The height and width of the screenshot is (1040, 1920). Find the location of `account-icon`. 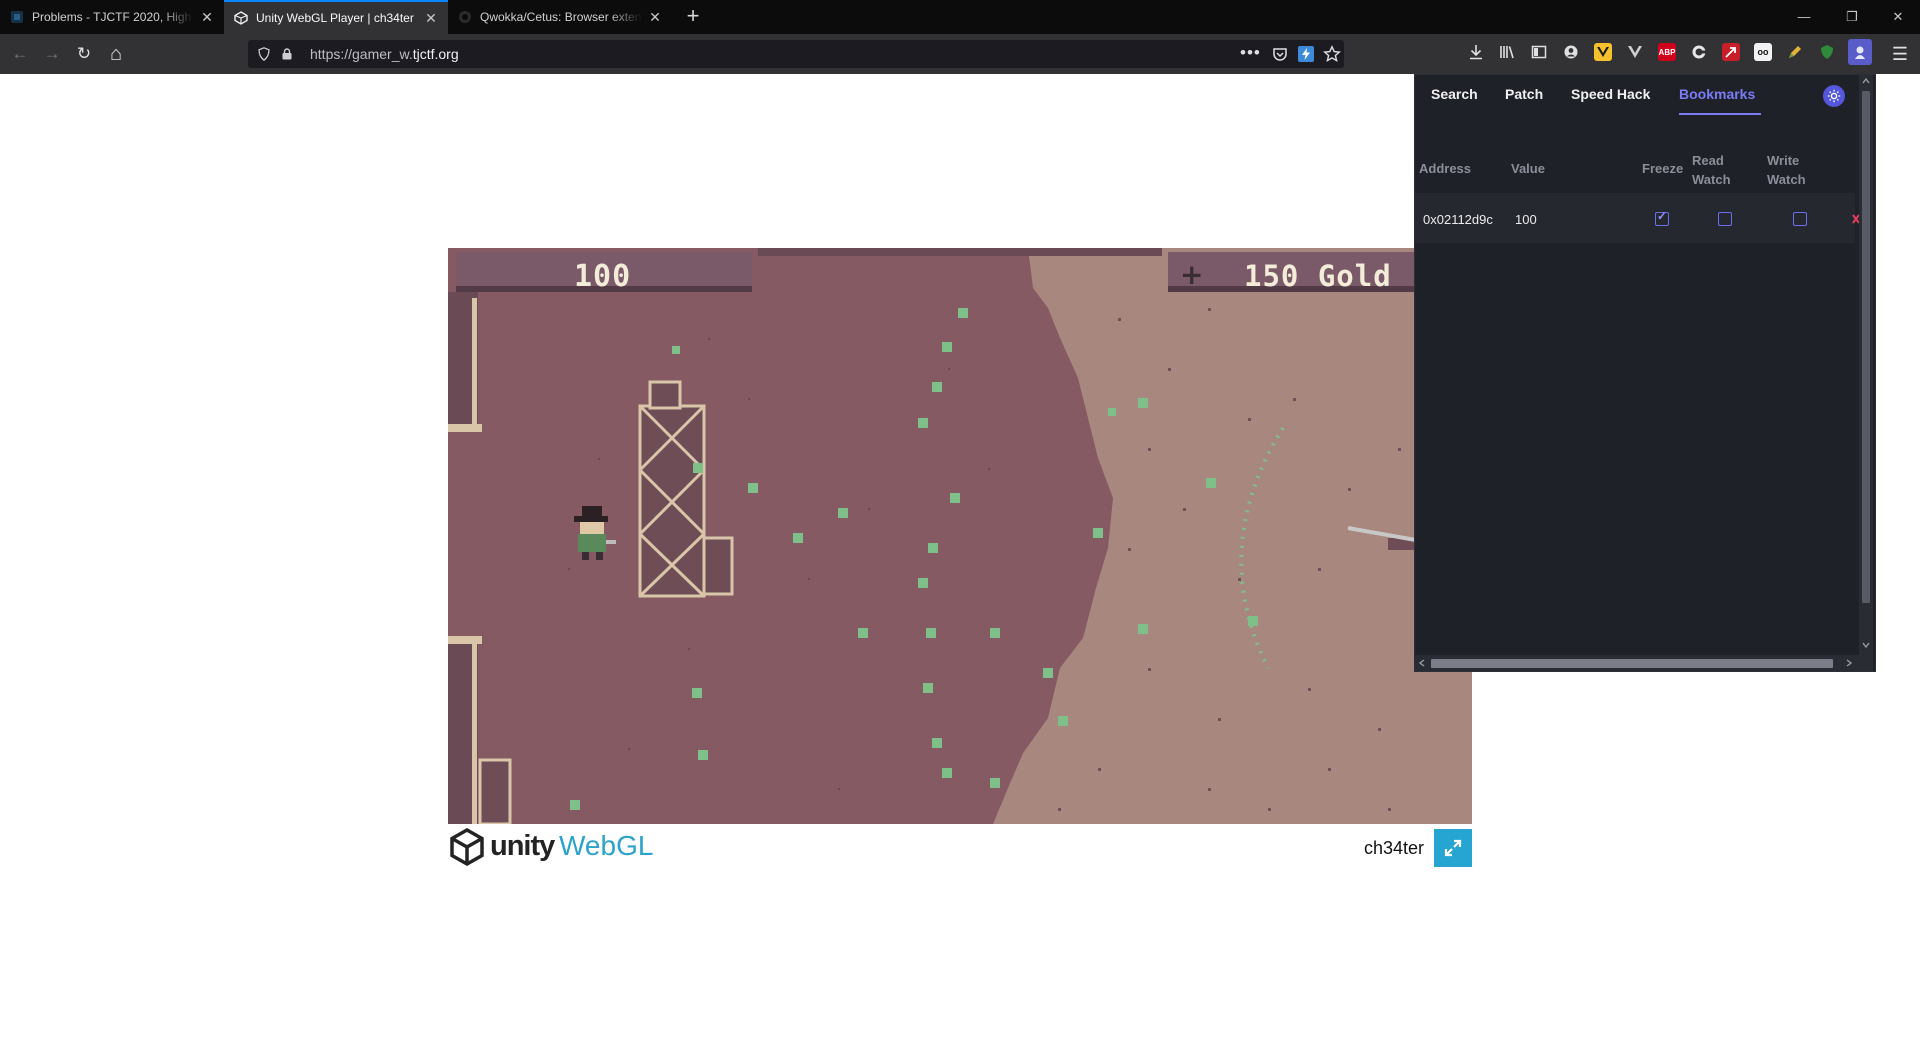

account-icon is located at coordinates (1571, 52).